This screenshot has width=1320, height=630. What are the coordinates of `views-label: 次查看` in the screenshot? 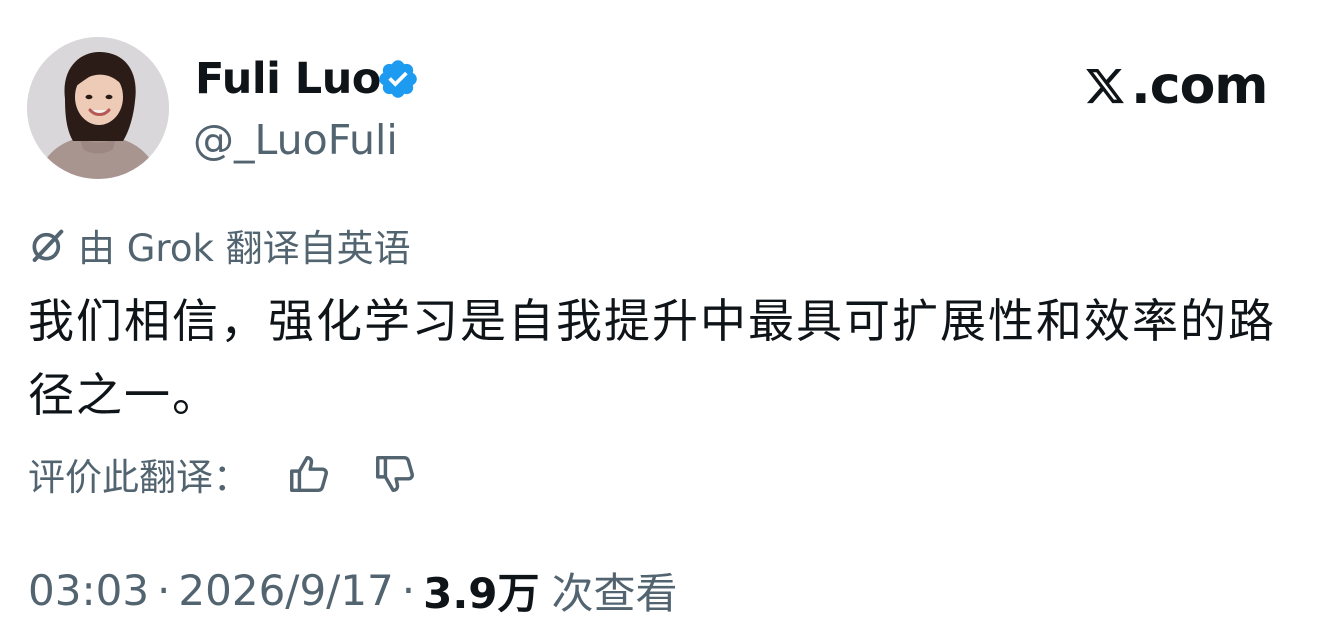 It's located at (614, 593).